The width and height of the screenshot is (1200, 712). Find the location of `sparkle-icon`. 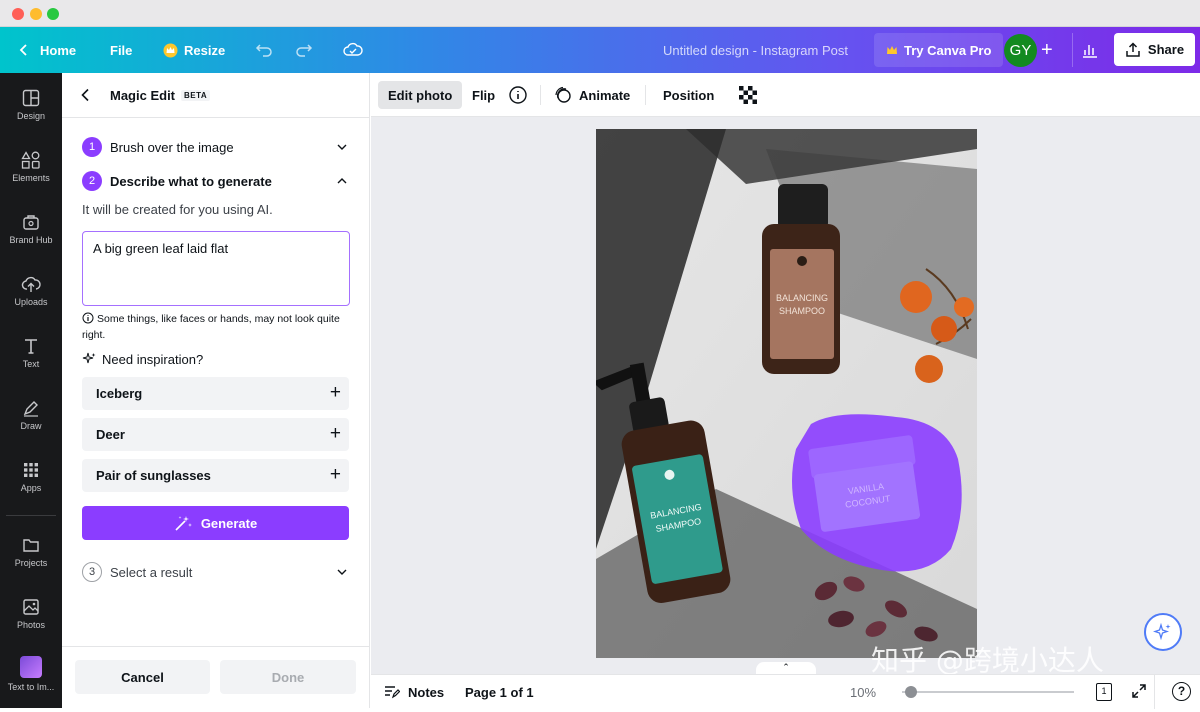

sparkle-icon is located at coordinates (89, 358).